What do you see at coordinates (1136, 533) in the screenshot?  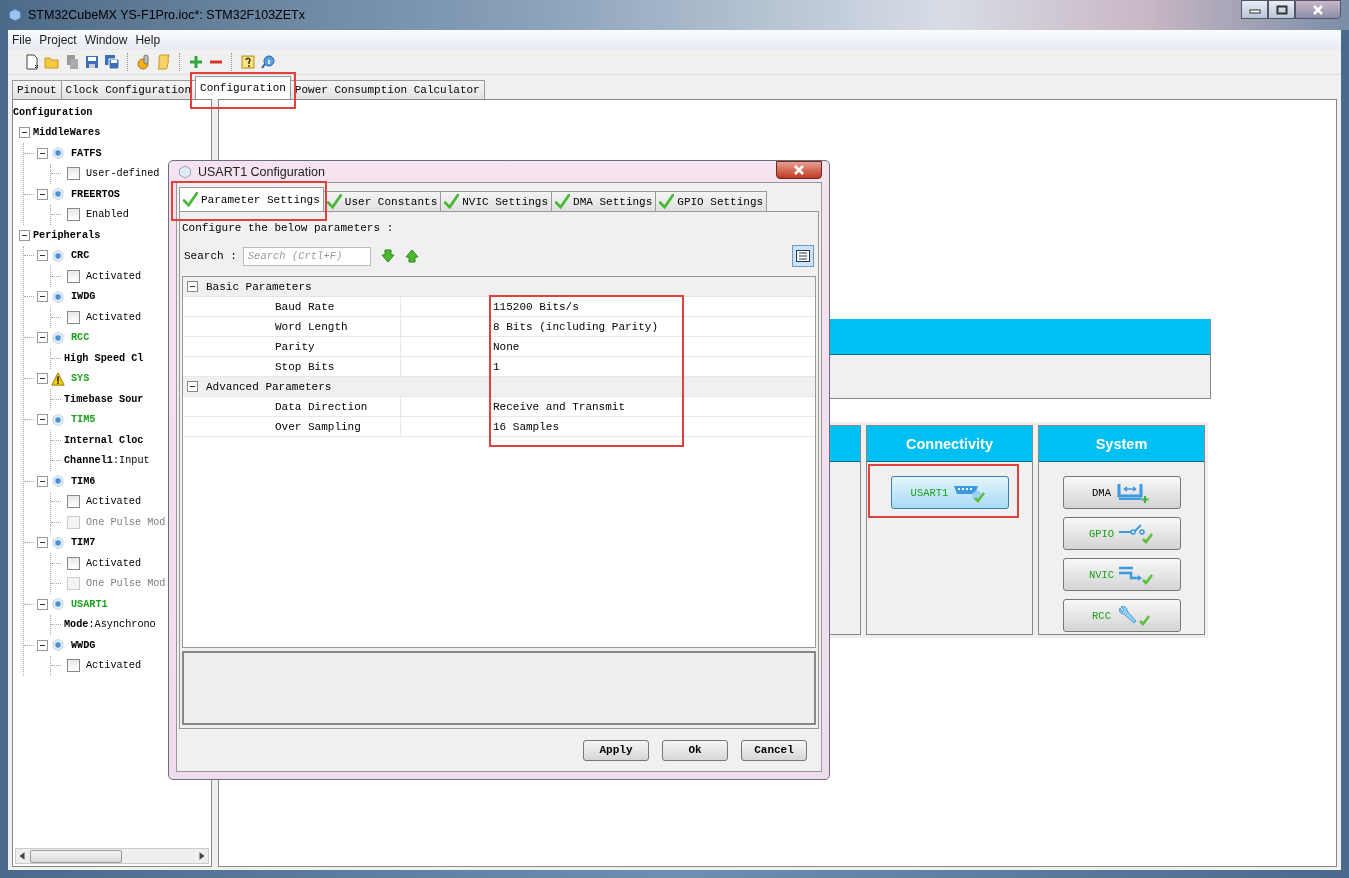 I see `switch-icon` at bounding box center [1136, 533].